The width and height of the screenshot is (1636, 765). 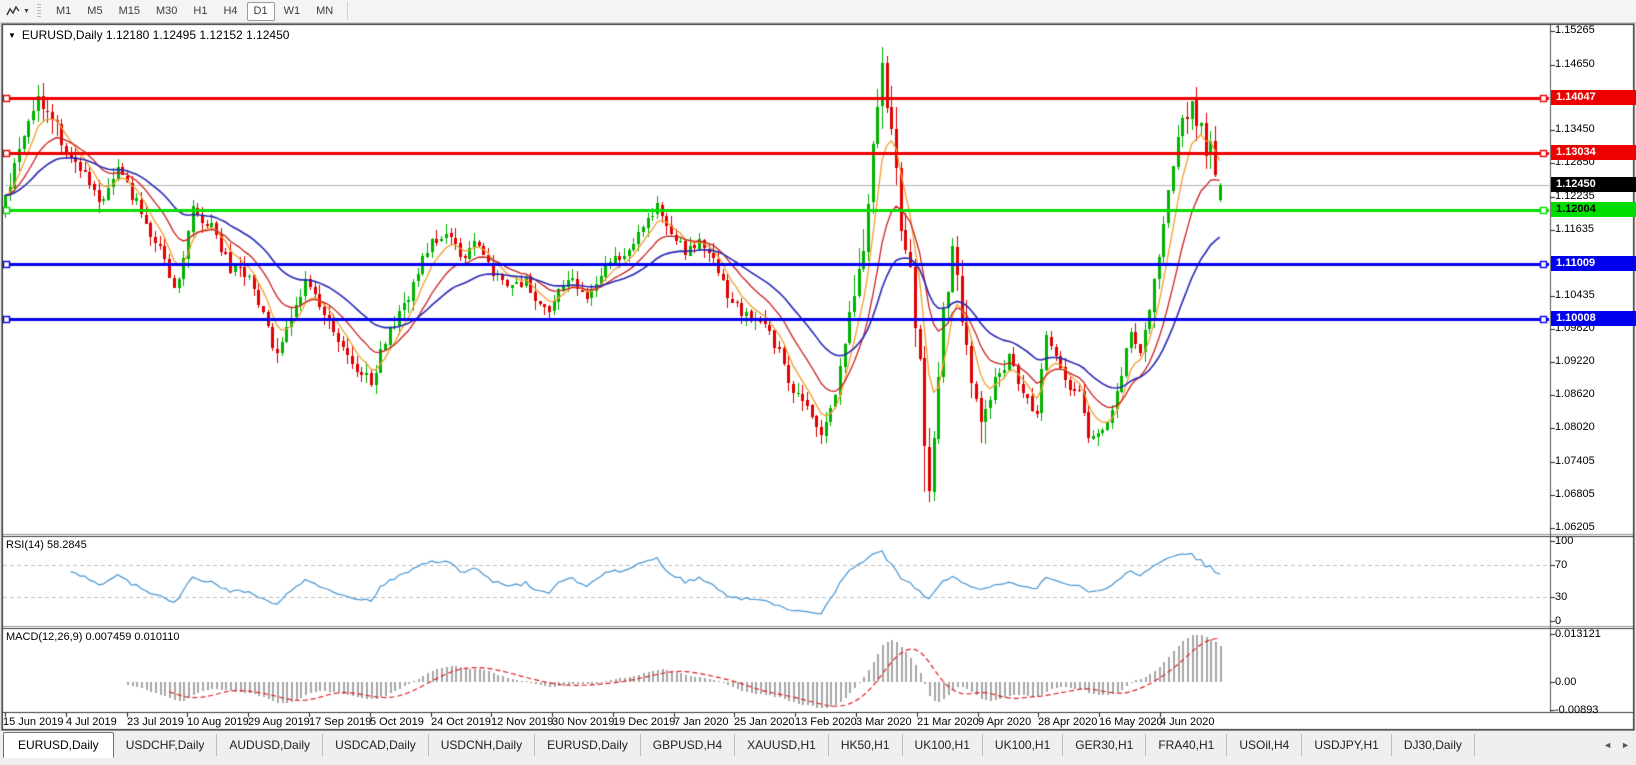 What do you see at coordinates (1561, 597) in the screenshot?
I see `rsi-axis-label: 30` at bounding box center [1561, 597].